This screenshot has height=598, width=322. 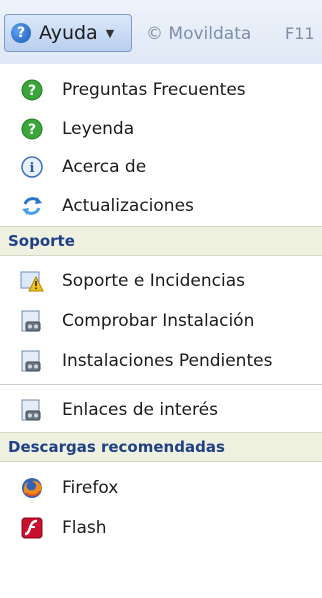 I want to click on menu-item-faq: ? Preguntas Frecuentes, so click(x=161, y=90).